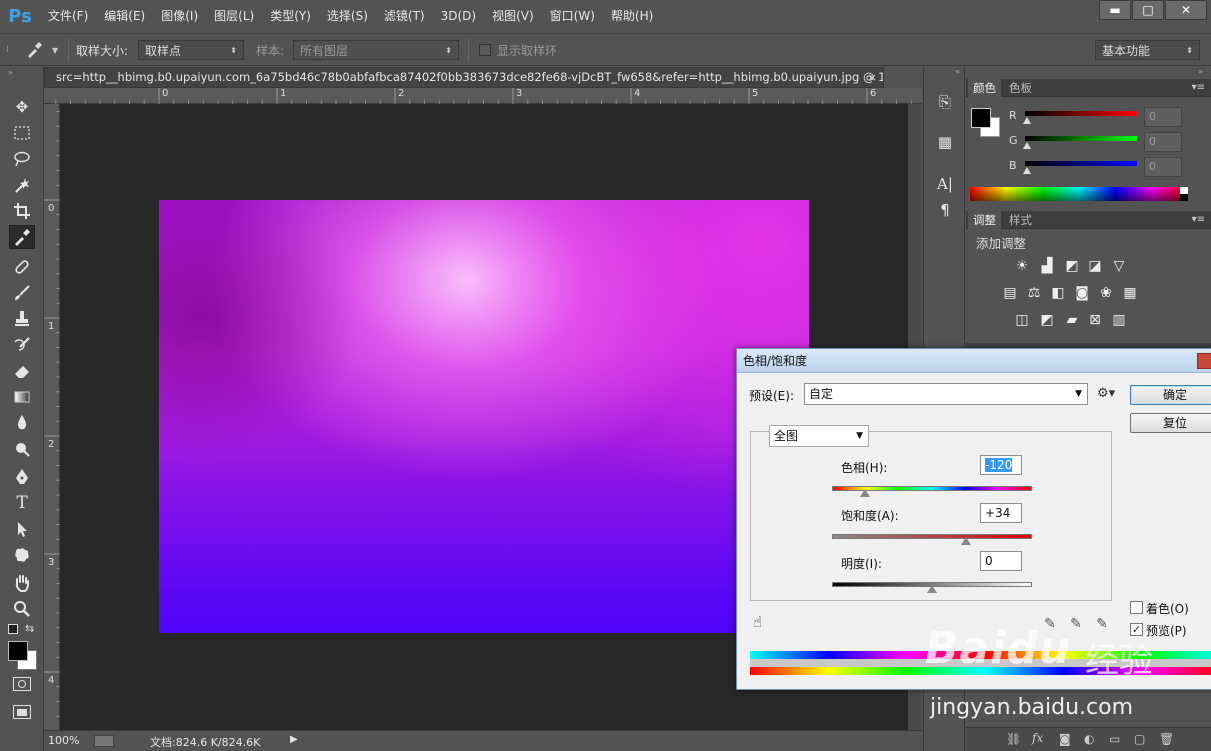 This screenshot has width=1211, height=751. What do you see at coordinates (1106, 293) in the screenshot?
I see `channel-mixer-icon: ❀` at bounding box center [1106, 293].